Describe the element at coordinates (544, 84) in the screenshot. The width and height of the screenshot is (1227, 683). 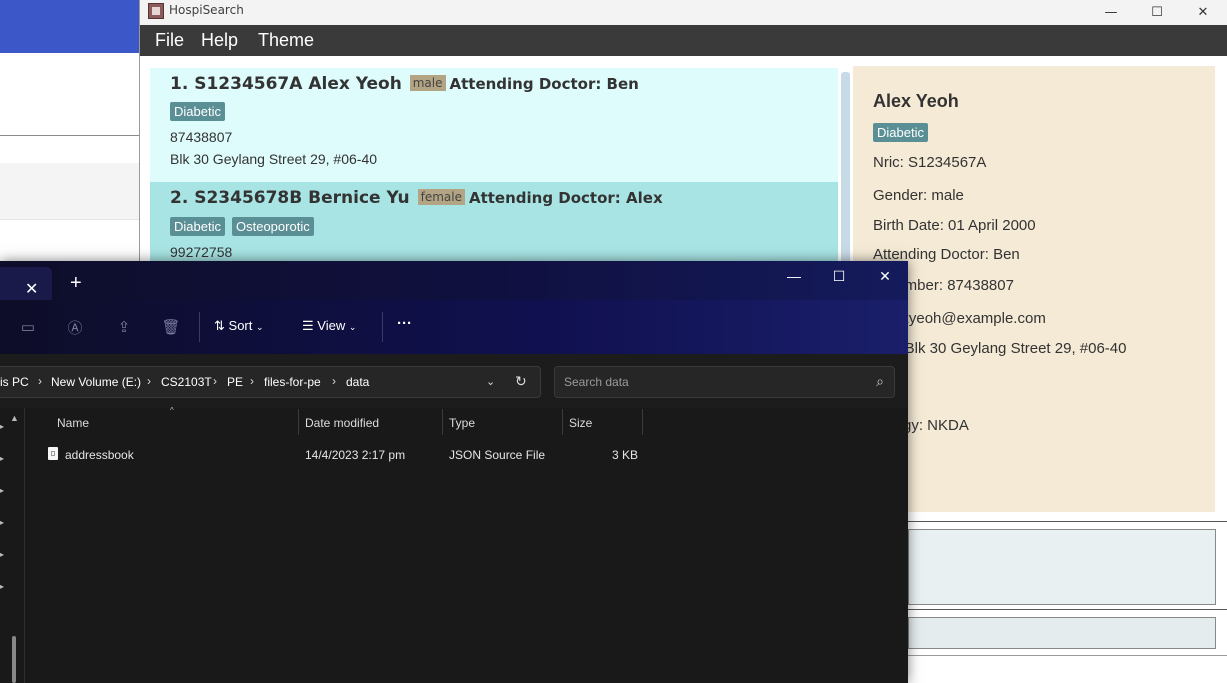
I see `attending-doctor: Attending Doctor: Ben` at that location.